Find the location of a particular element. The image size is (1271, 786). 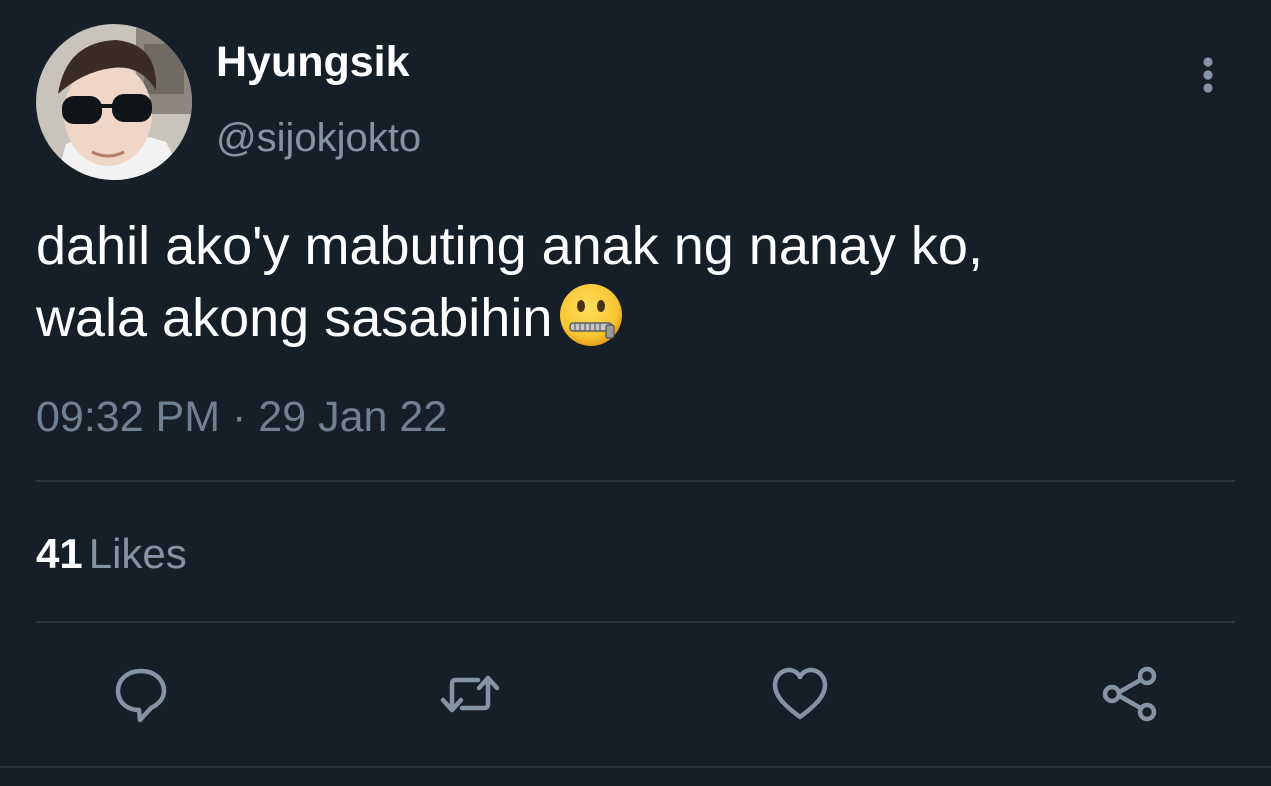

share-button is located at coordinates (1130, 694).